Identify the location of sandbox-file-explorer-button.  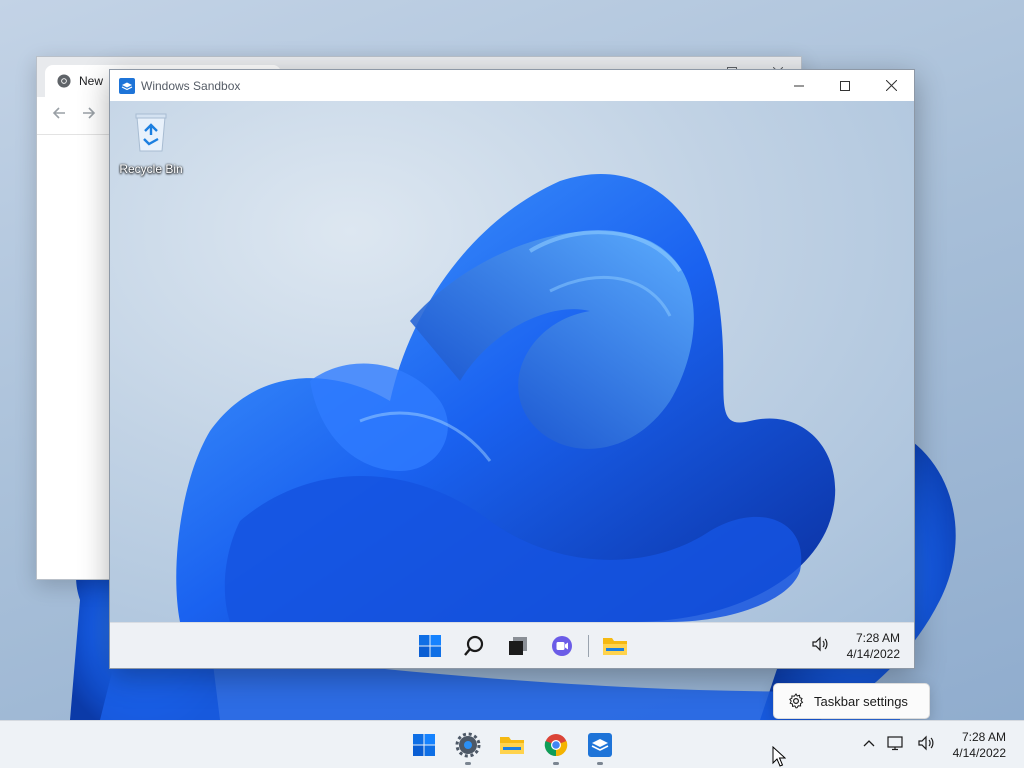
(615, 646).